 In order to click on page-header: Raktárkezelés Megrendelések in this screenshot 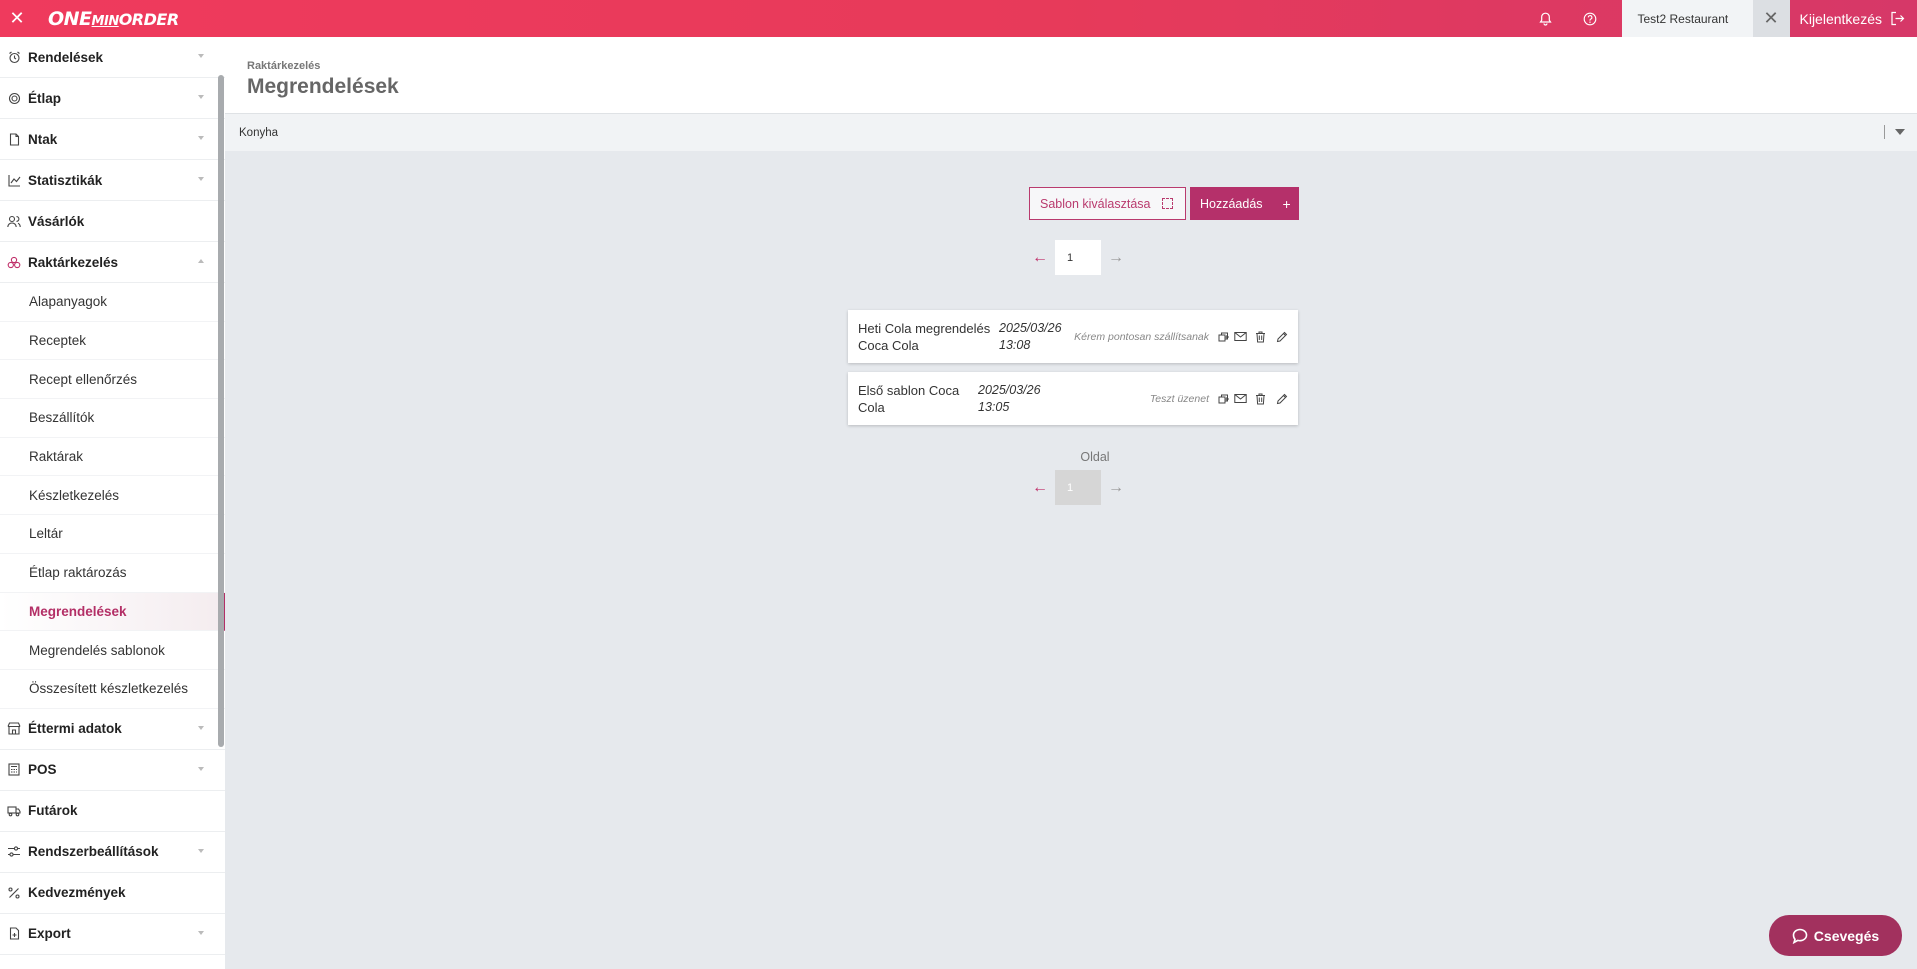, I will do `click(1071, 75)`.